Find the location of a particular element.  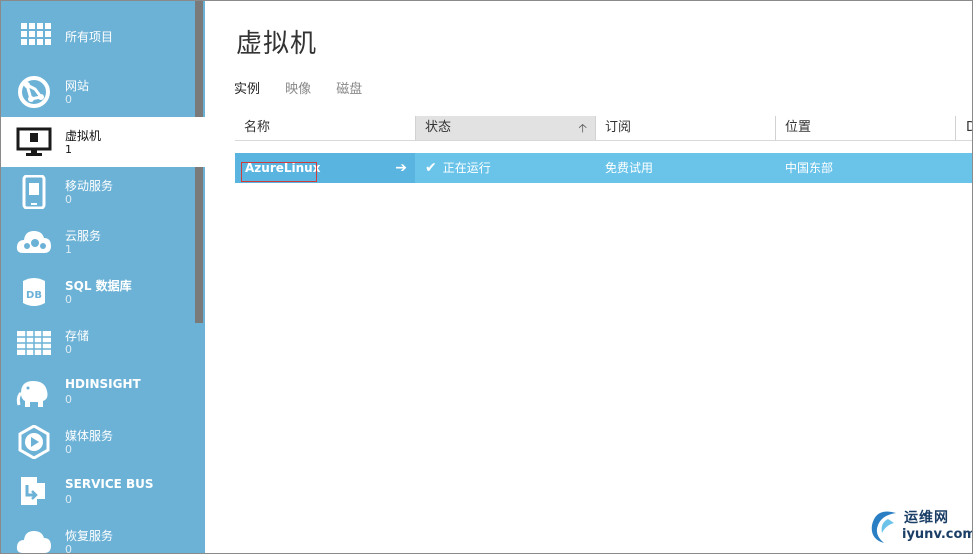

column-header-name: 名称 is located at coordinates (325, 128).